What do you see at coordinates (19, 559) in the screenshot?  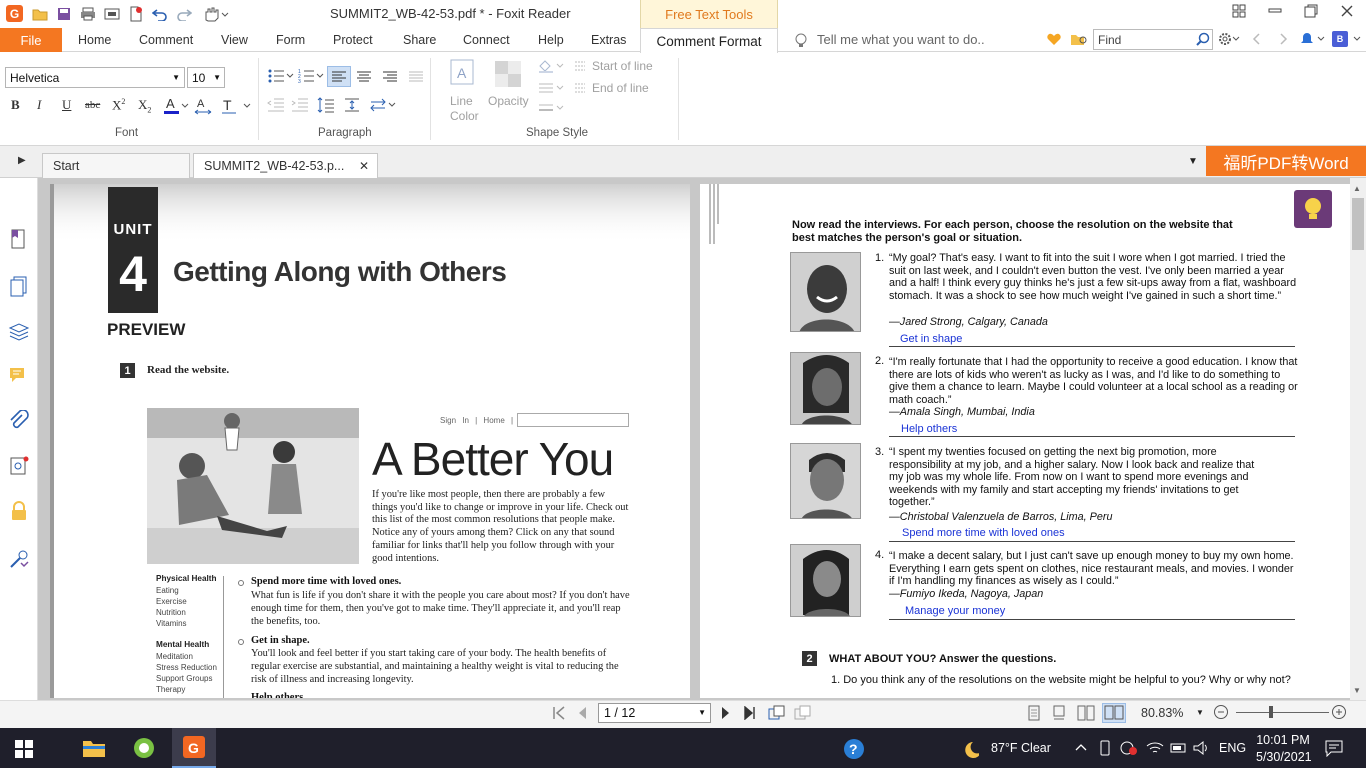 I see `content-tools-icon` at bounding box center [19, 559].